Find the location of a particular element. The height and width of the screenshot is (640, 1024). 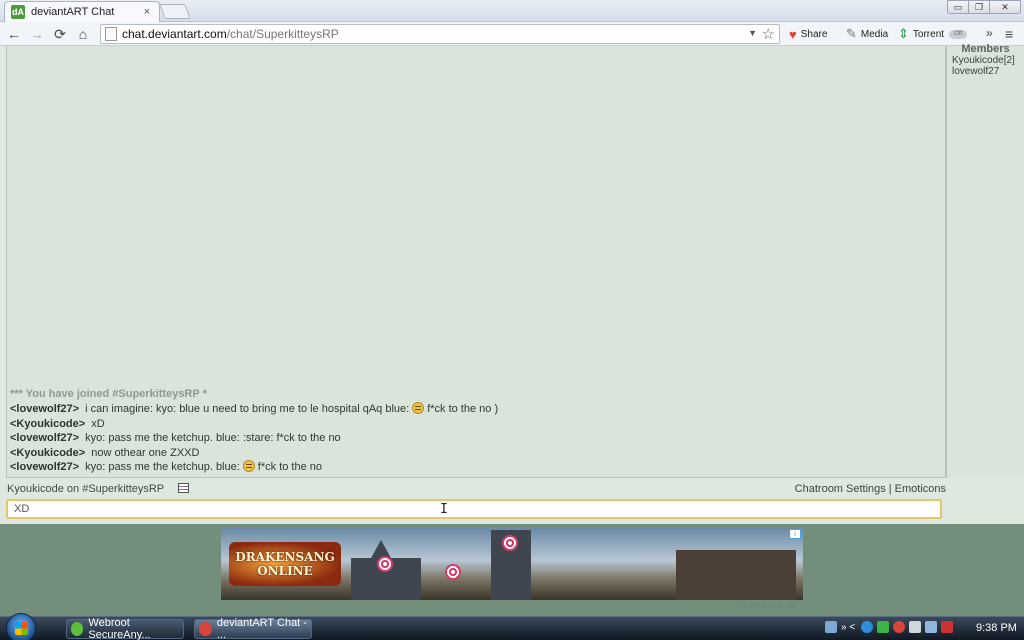

ad-logo-line1: DRAKENSANG is located at coordinates (285, 557).